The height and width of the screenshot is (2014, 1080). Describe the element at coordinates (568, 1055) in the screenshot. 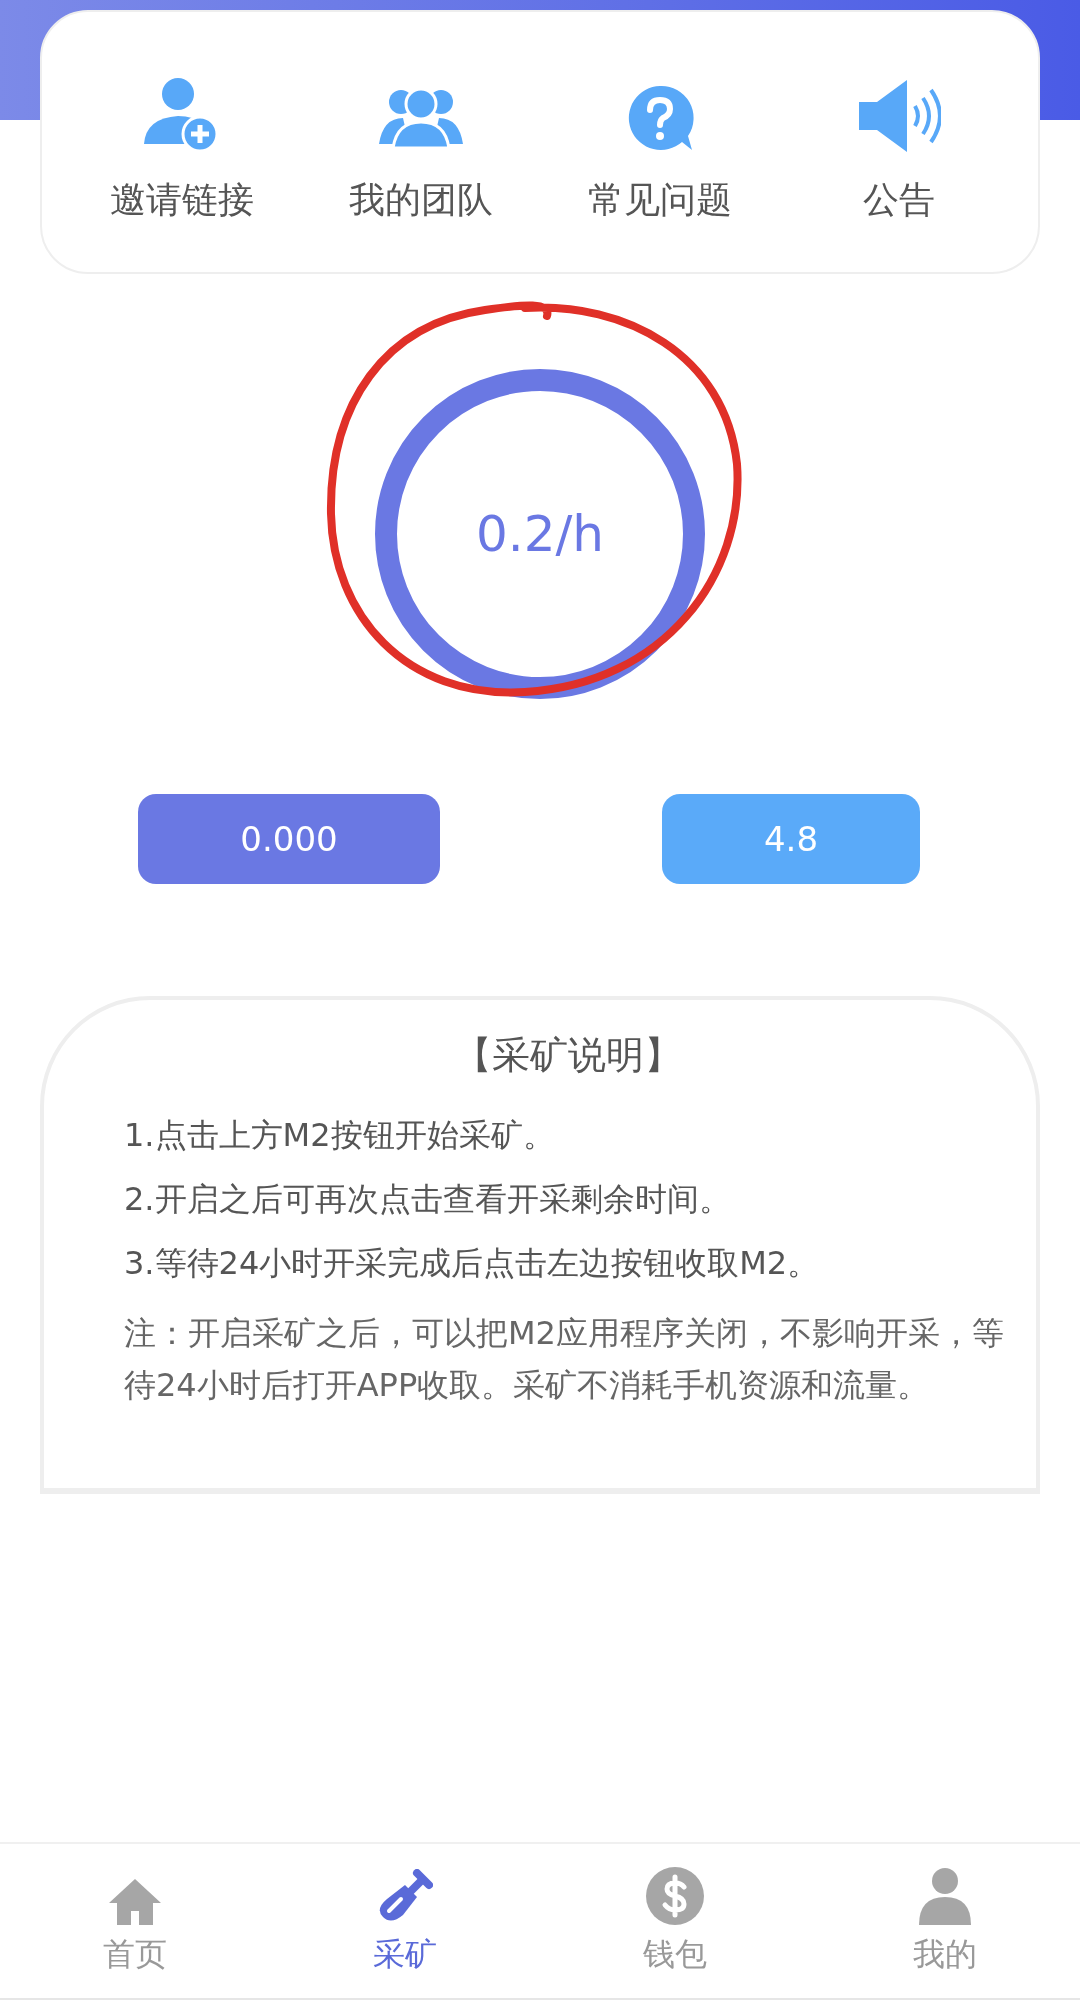

I see `instructions-title: 【采矿说明】` at that location.